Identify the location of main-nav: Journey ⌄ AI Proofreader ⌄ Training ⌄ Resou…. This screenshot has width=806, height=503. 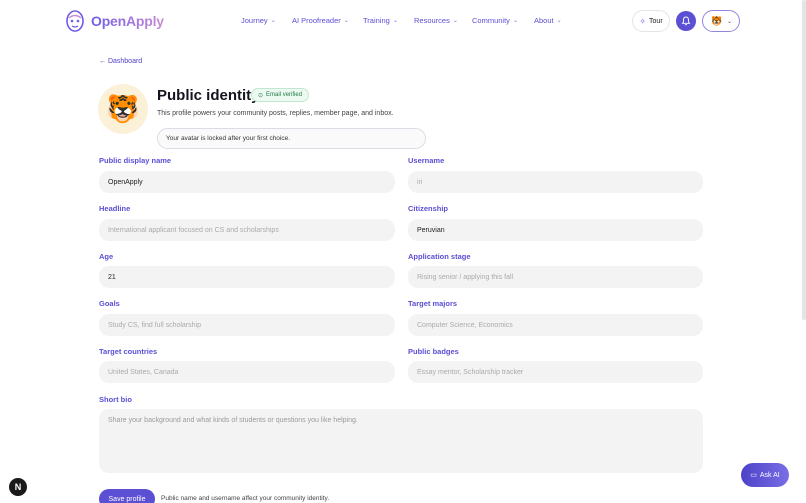
(407, 20).